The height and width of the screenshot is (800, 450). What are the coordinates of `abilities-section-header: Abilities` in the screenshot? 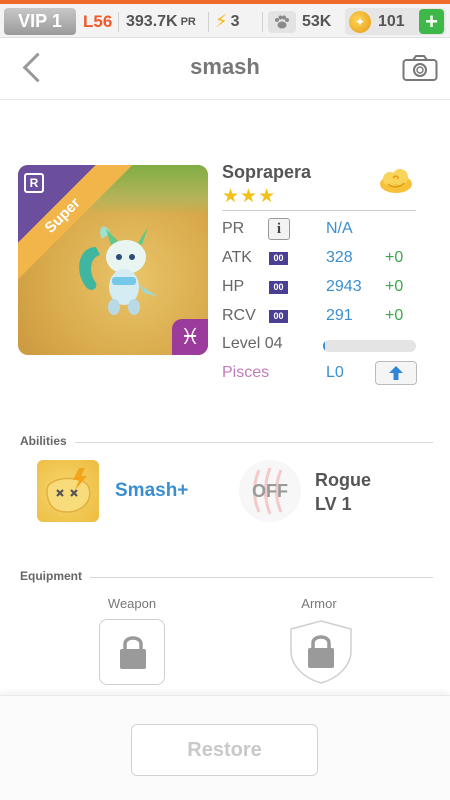 It's located at (226, 444).